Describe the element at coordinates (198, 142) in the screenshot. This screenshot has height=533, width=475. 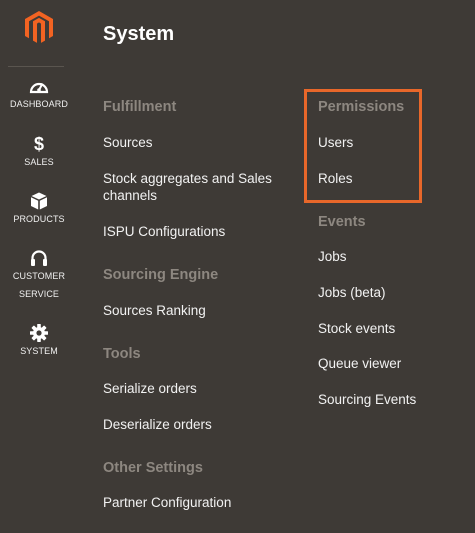
I see `menu-link-sources: Sources` at that location.